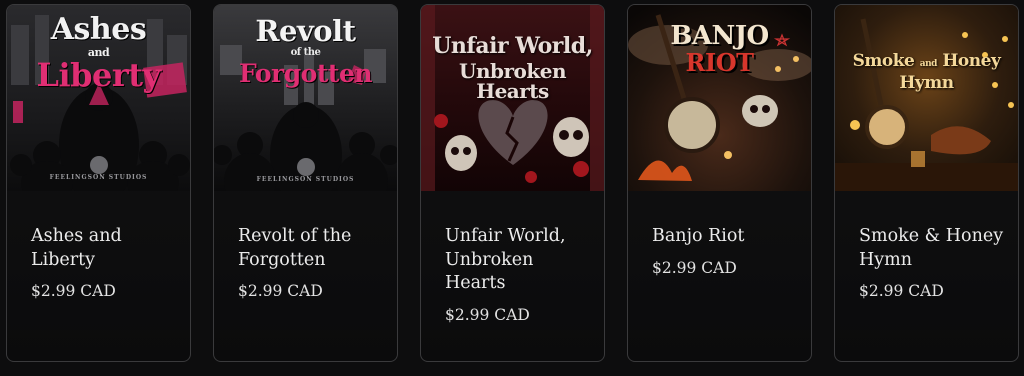 The image size is (1024, 376). Describe the element at coordinates (719, 98) in the screenshot. I see `album-cover-image: BANJO RIOT` at that location.